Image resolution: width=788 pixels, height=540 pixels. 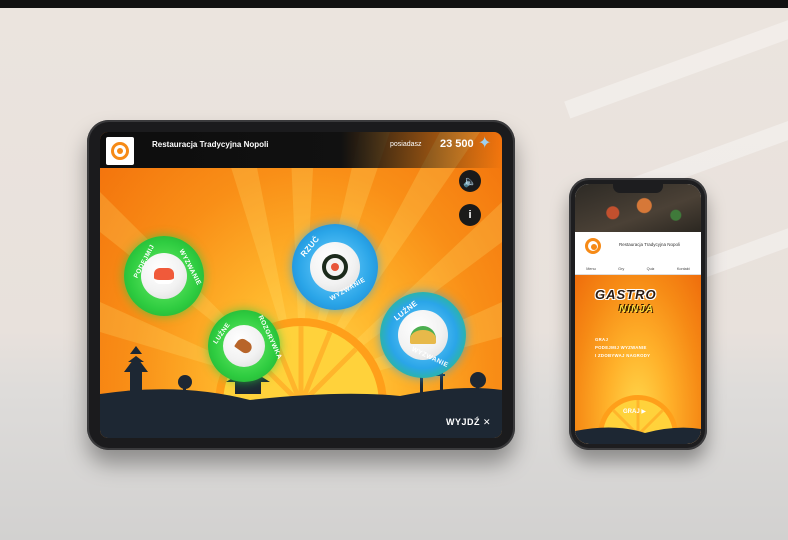 What do you see at coordinates (638, 419) in the screenshot?
I see `orange-slice-illustration` at bounding box center [638, 419].